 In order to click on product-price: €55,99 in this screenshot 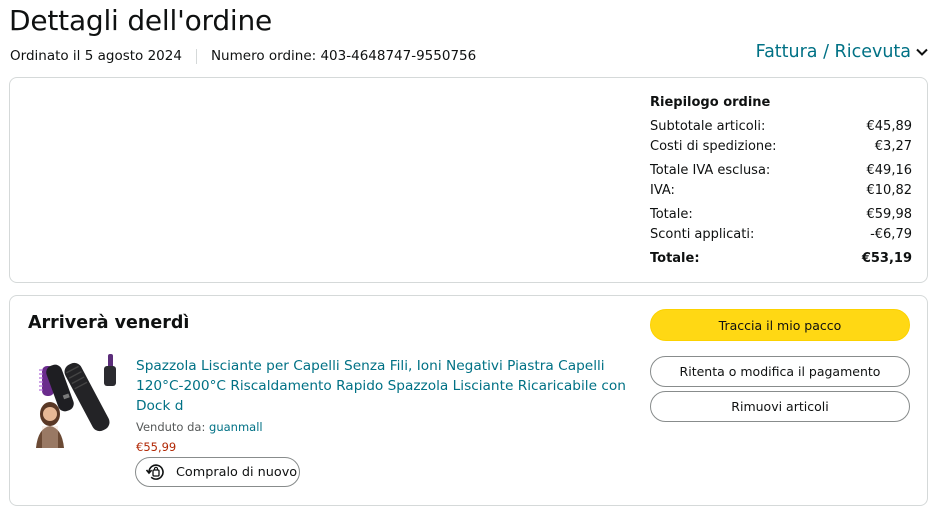, I will do `click(156, 447)`.